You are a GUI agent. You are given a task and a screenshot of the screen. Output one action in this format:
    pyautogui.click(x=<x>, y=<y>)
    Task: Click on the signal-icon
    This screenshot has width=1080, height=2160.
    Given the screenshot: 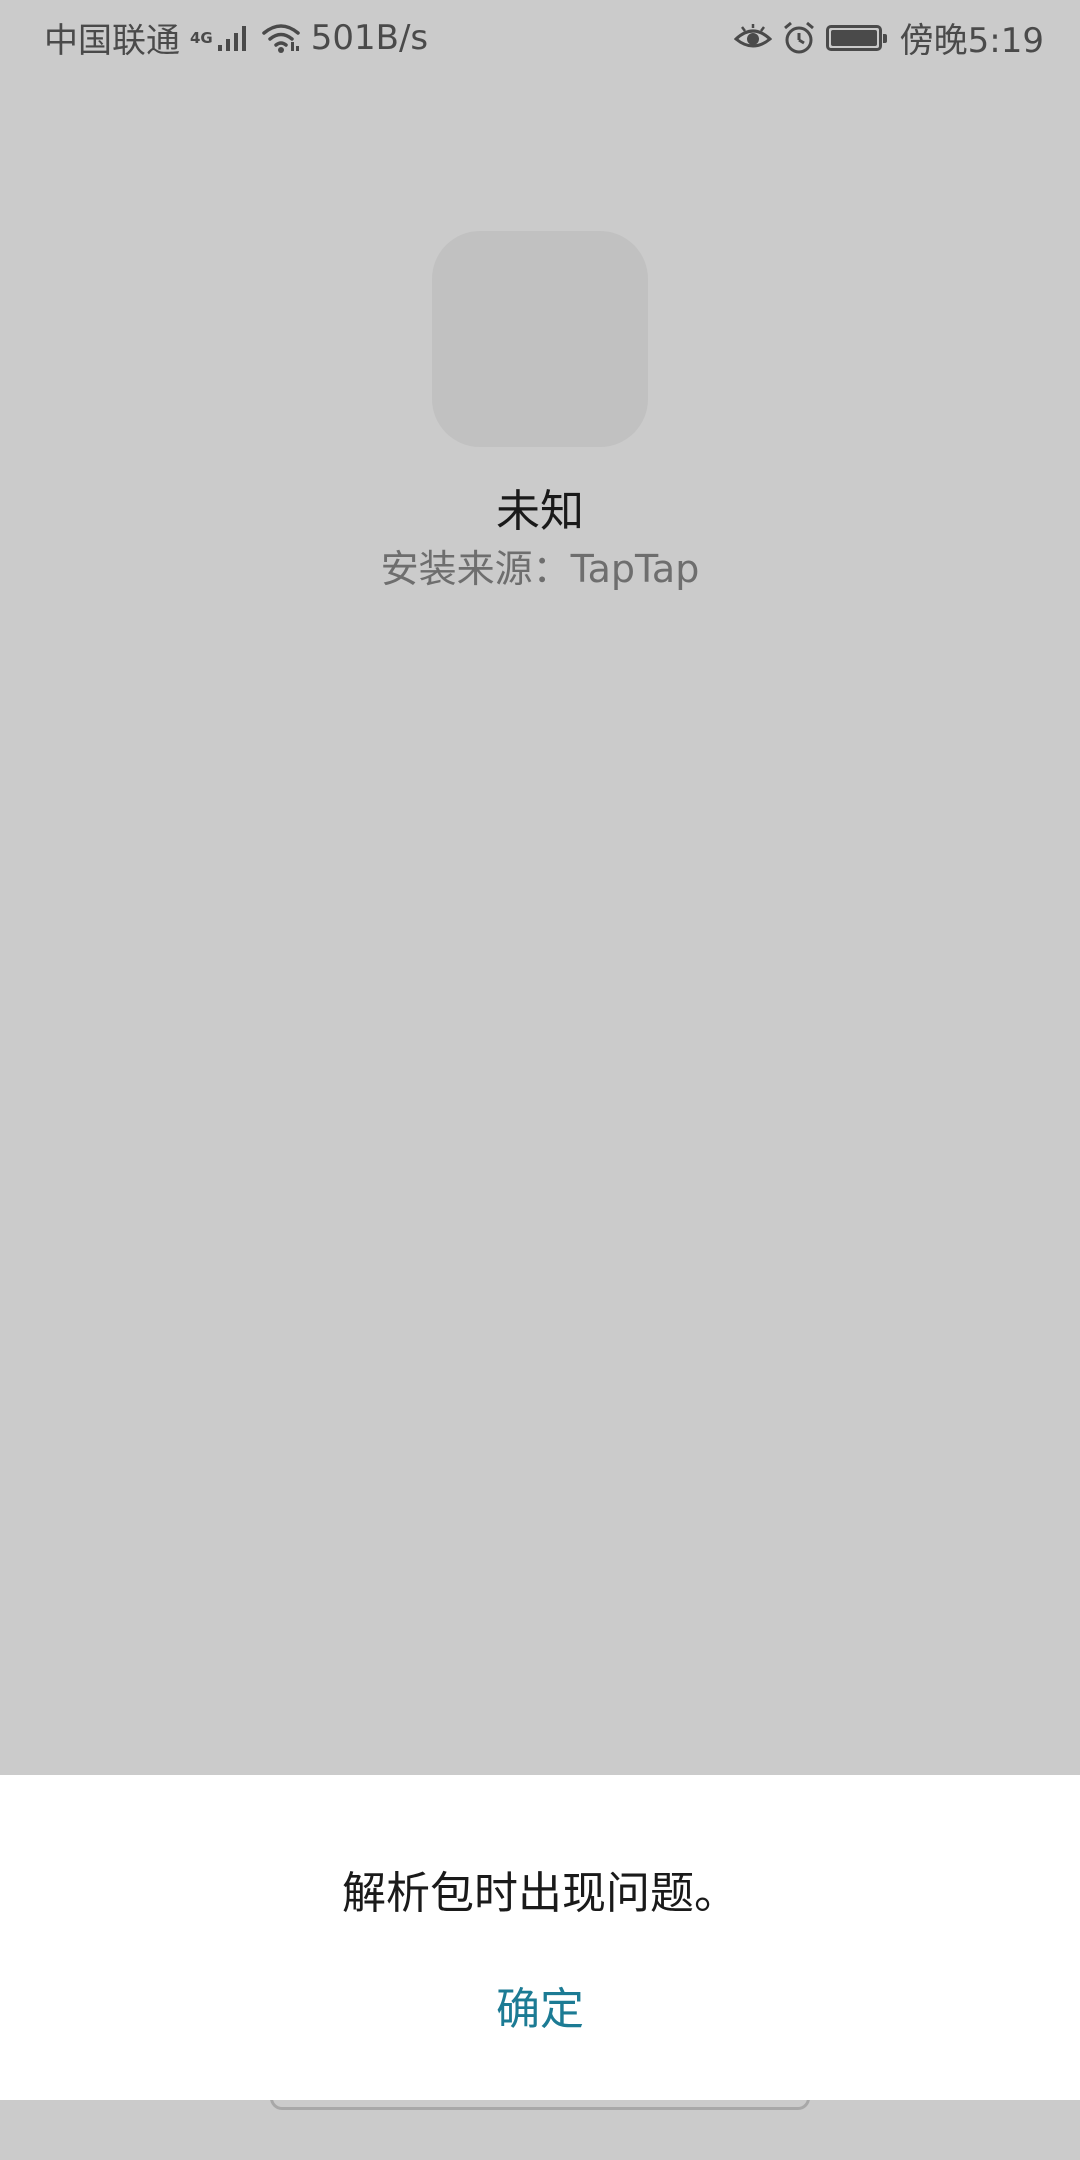 What is the action you would take?
    pyautogui.click(x=234, y=38)
    